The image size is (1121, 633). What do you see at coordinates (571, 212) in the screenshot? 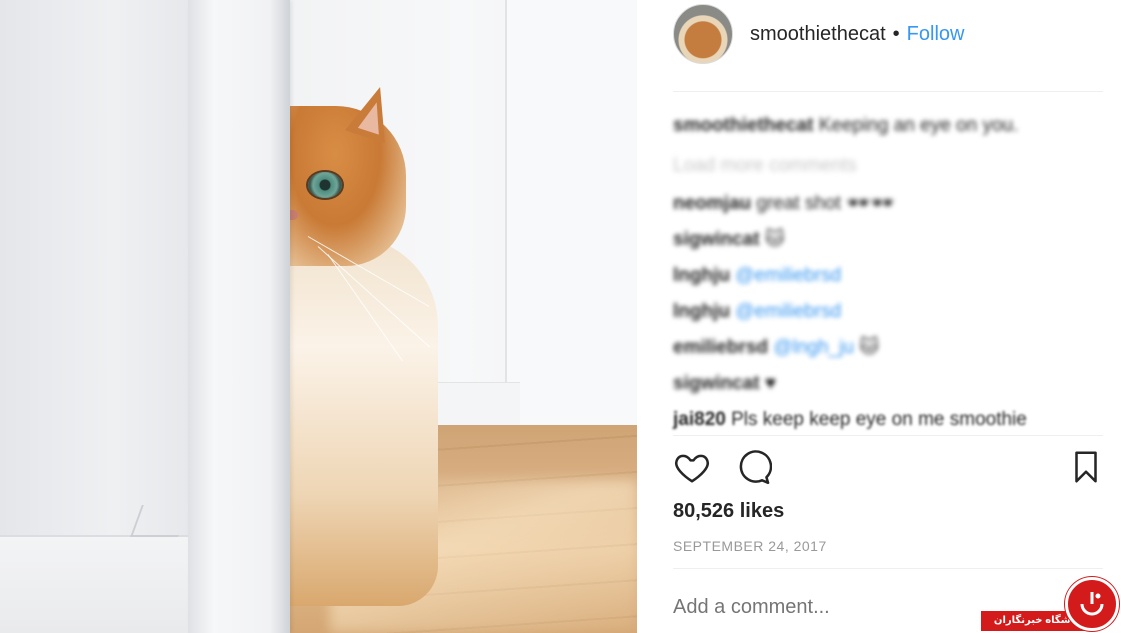
I see `photo-door` at bounding box center [571, 212].